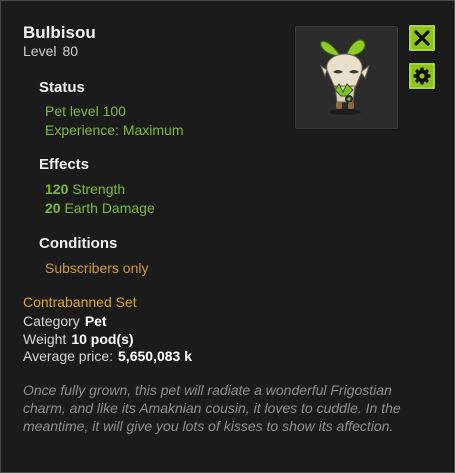 Image resolution: width=455 pixels, height=473 pixels. What do you see at coordinates (40, 51) in the screenshot?
I see `level-label: Level` at bounding box center [40, 51].